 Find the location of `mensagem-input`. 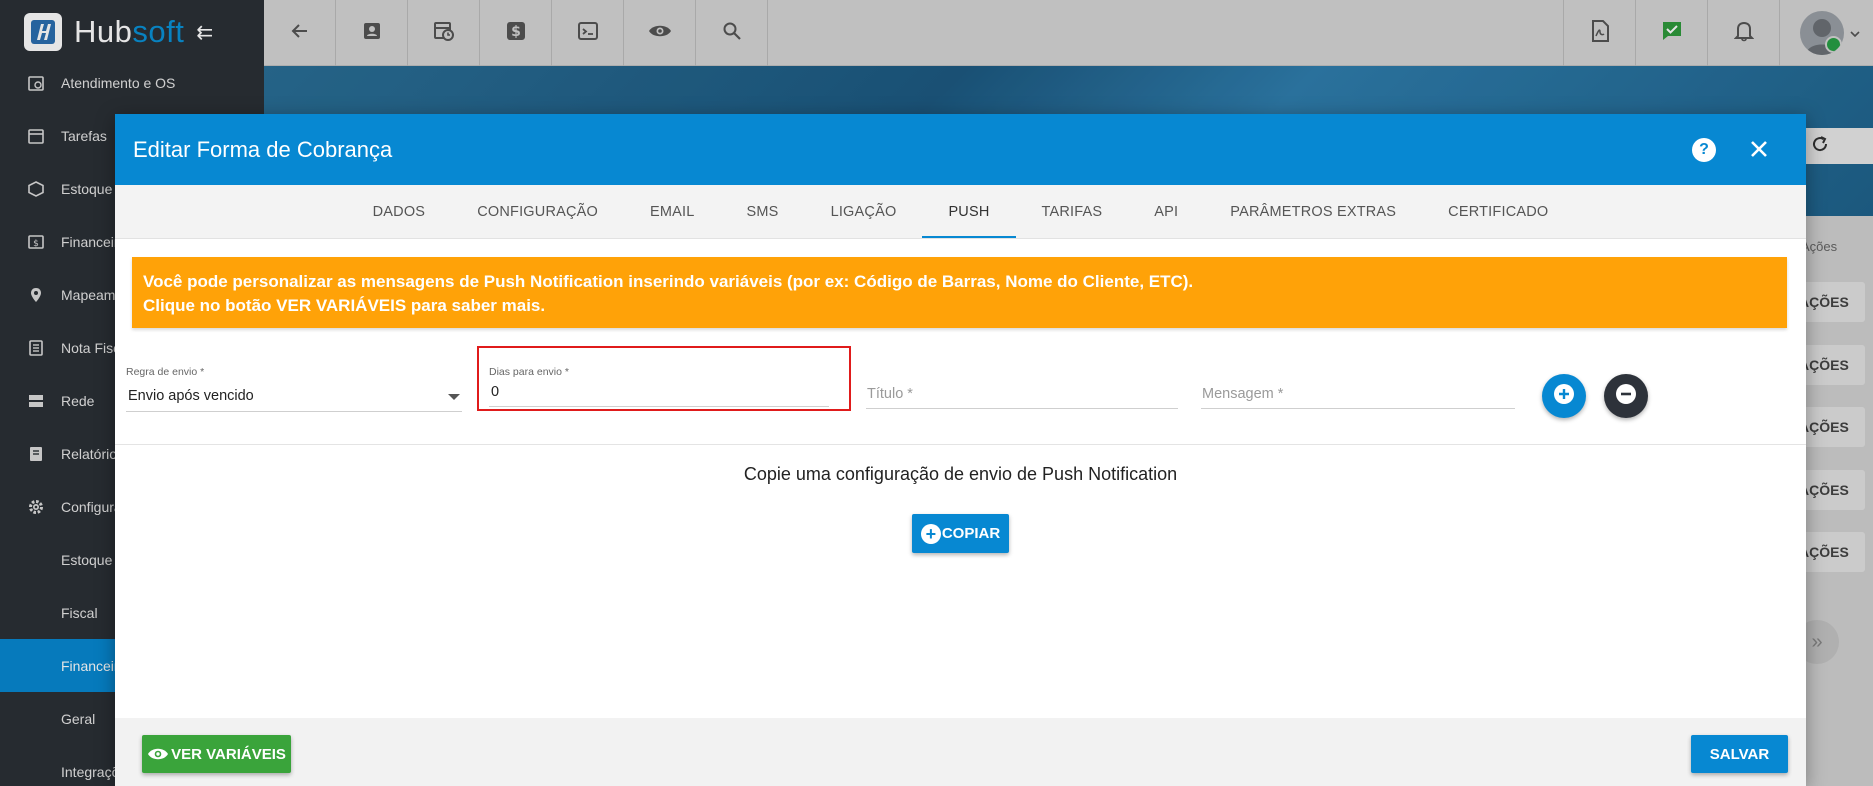

mensagem-input is located at coordinates (1358, 387).